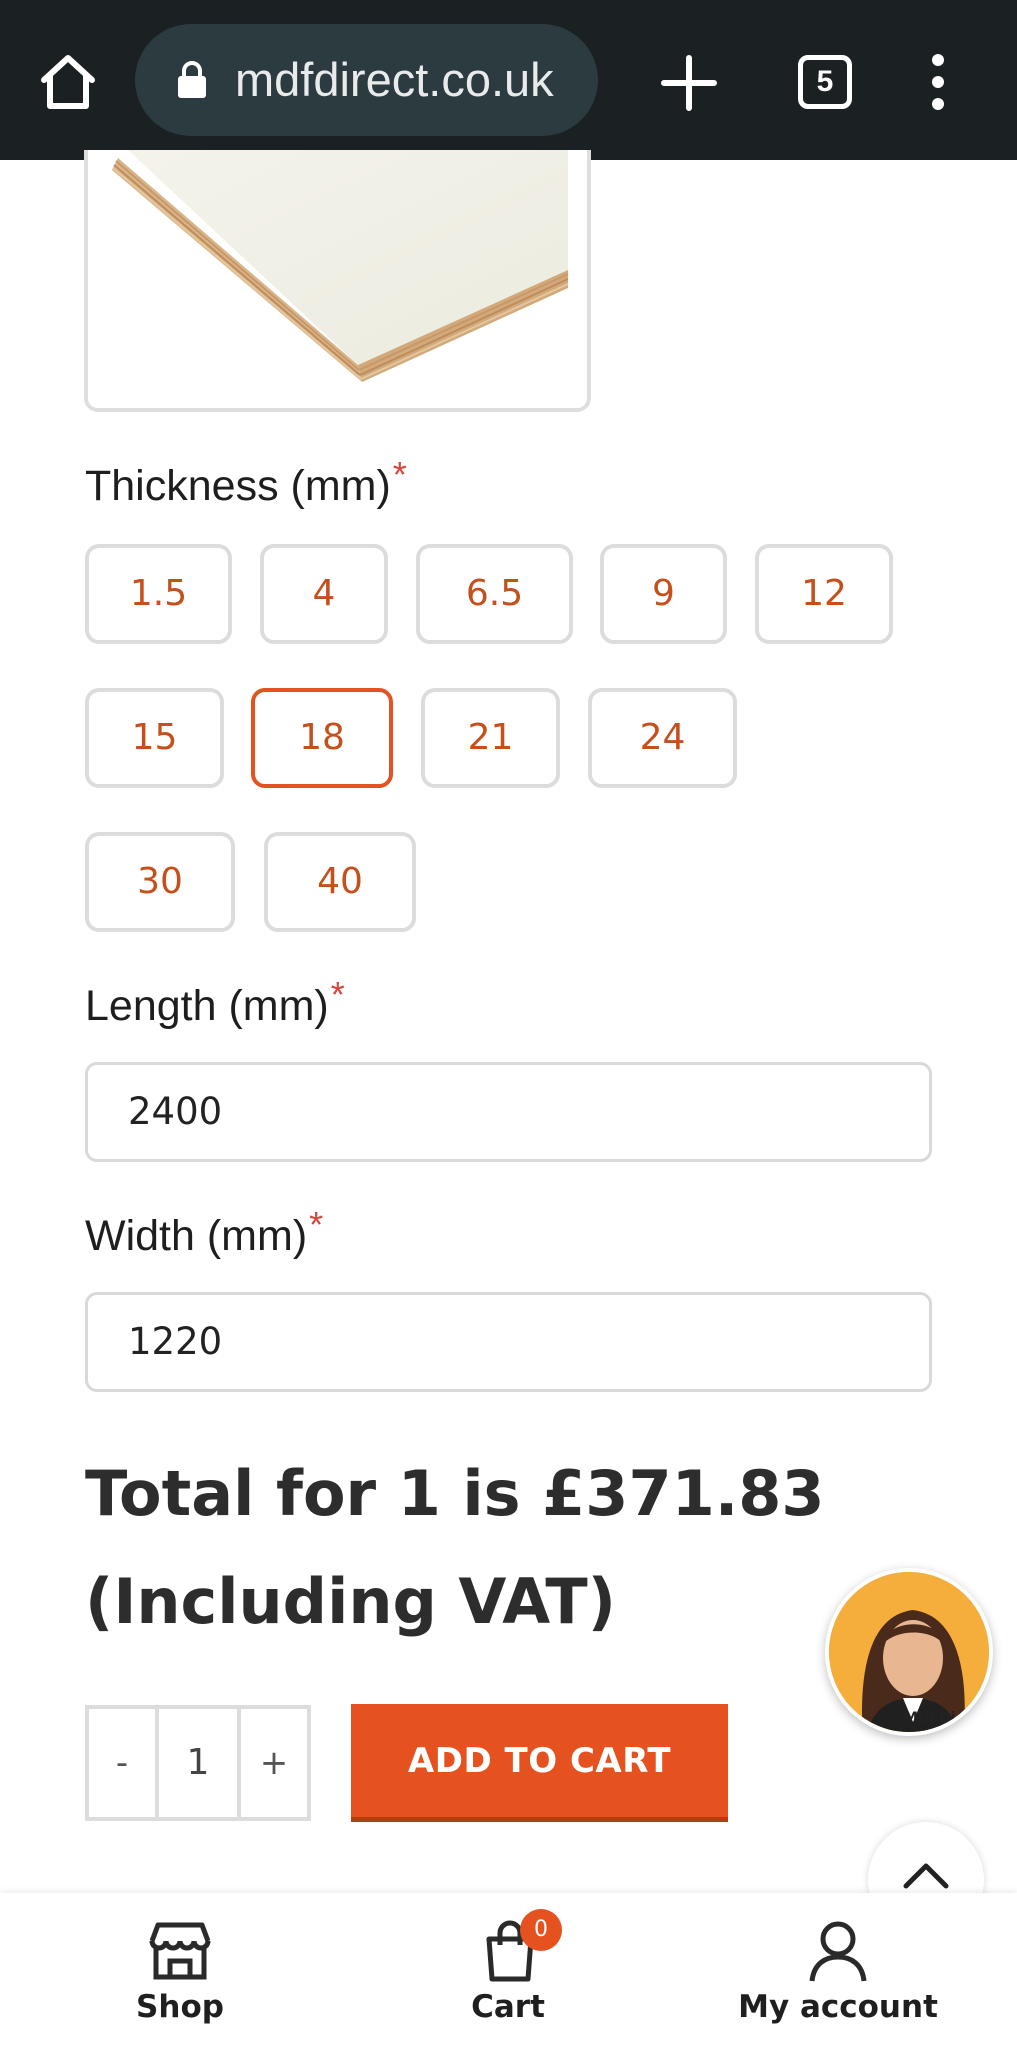 This screenshot has height=2048, width=1017. I want to click on quantity-increase-button: +, so click(274, 1763).